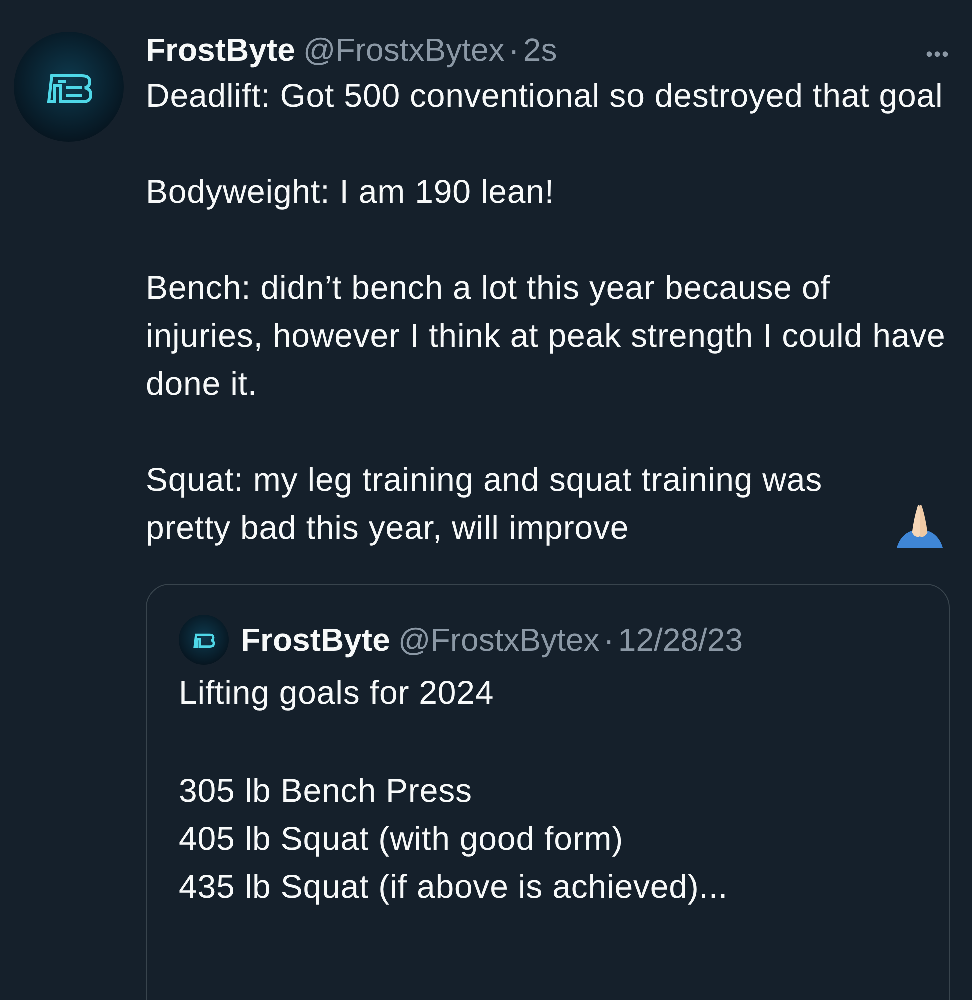 The height and width of the screenshot is (1000, 972). Describe the element at coordinates (350, 191) in the screenshot. I see `post-text: Bodyweight: I am 190 lean!` at that location.